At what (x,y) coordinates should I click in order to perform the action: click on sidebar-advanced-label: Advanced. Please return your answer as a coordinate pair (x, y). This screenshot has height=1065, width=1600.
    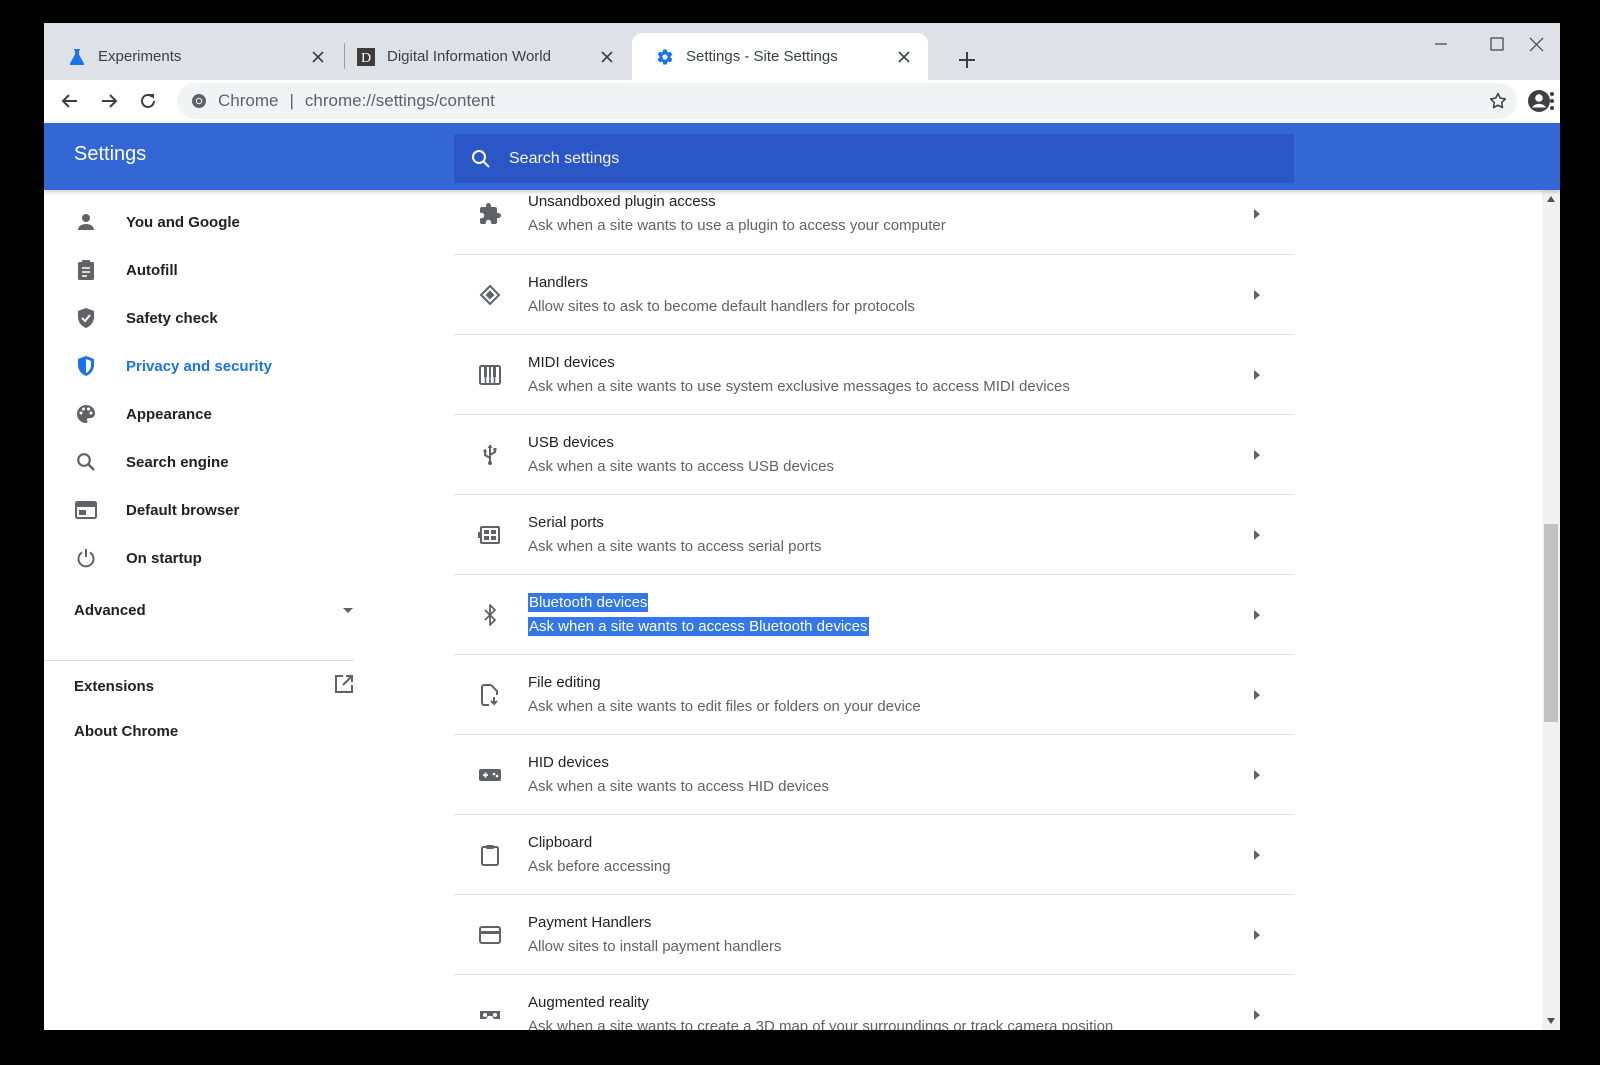
    Looking at the image, I should click on (110, 610).